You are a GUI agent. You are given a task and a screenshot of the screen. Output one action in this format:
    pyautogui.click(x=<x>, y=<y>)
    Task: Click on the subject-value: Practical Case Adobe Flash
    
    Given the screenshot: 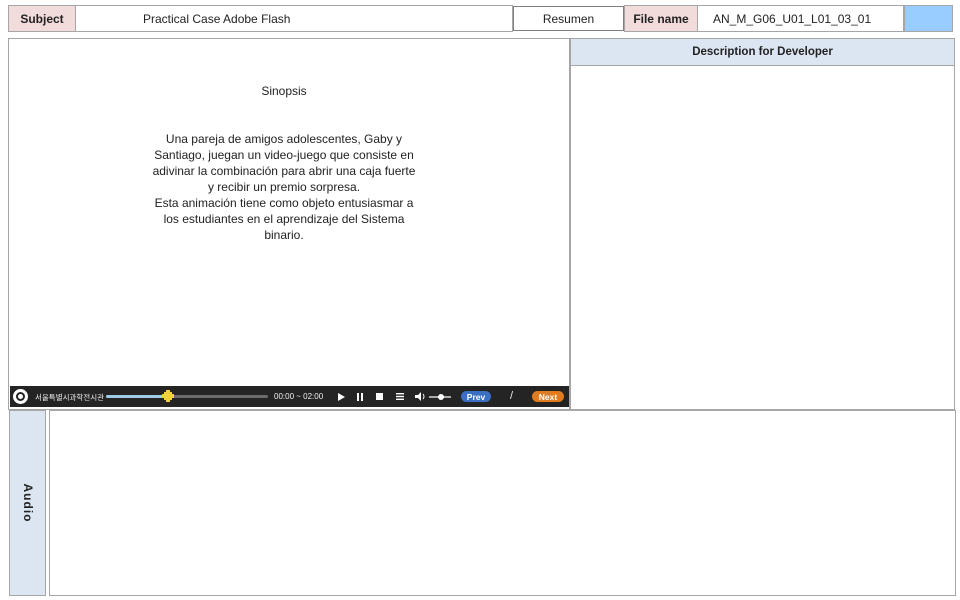 What is the action you would take?
    pyautogui.click(x=294, y=18)
    